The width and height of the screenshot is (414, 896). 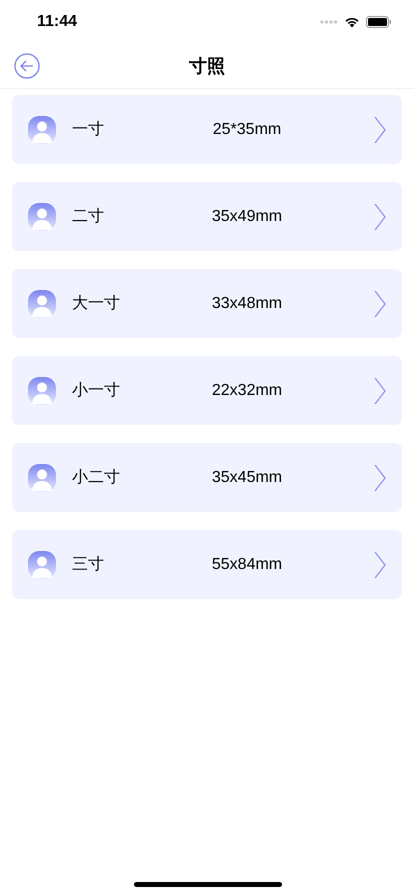 What do you see at coordinates (207, 390) in the screenshot?
I see `size-list-item: 小一寸 22x32mm` at bounding box center [207, 390].